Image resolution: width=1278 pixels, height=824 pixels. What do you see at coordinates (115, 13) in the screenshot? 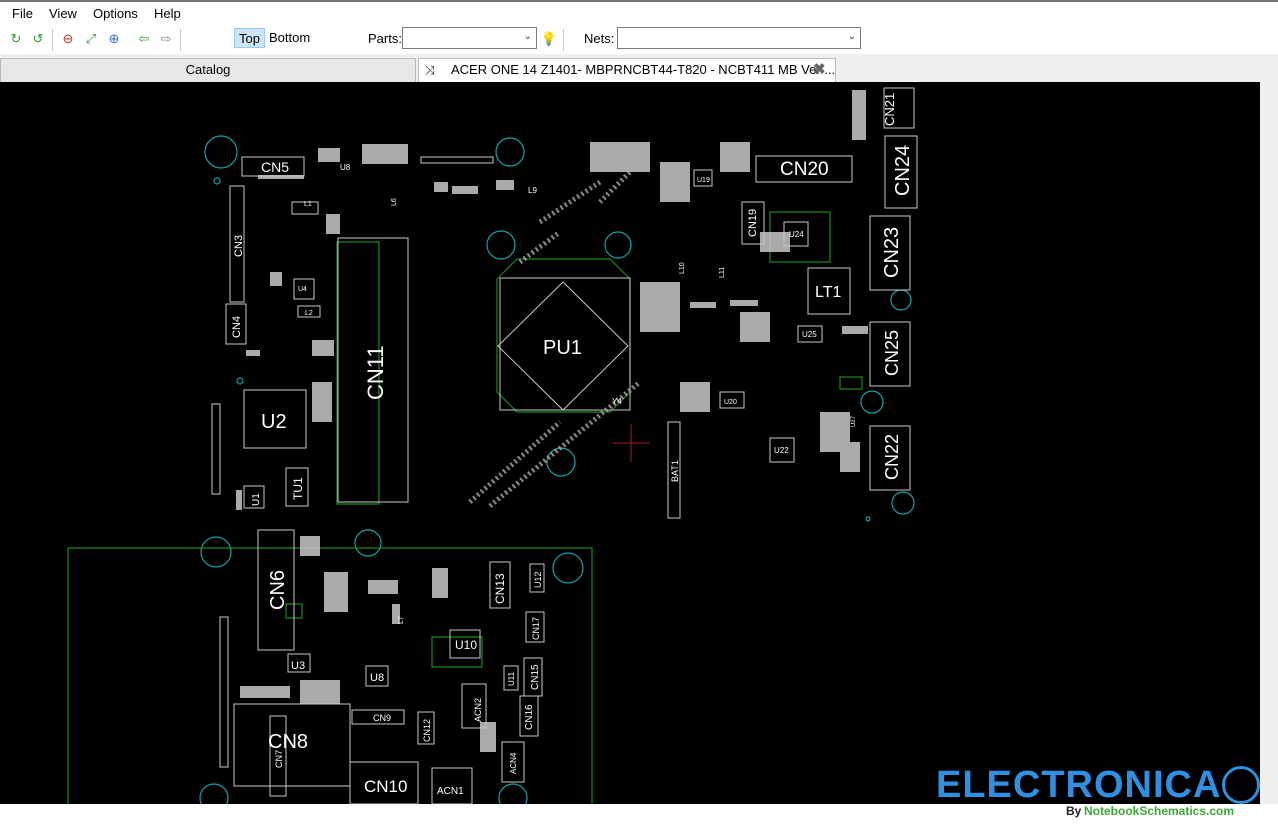
I see `menu-options: Options` at bounding box center [115, 13].